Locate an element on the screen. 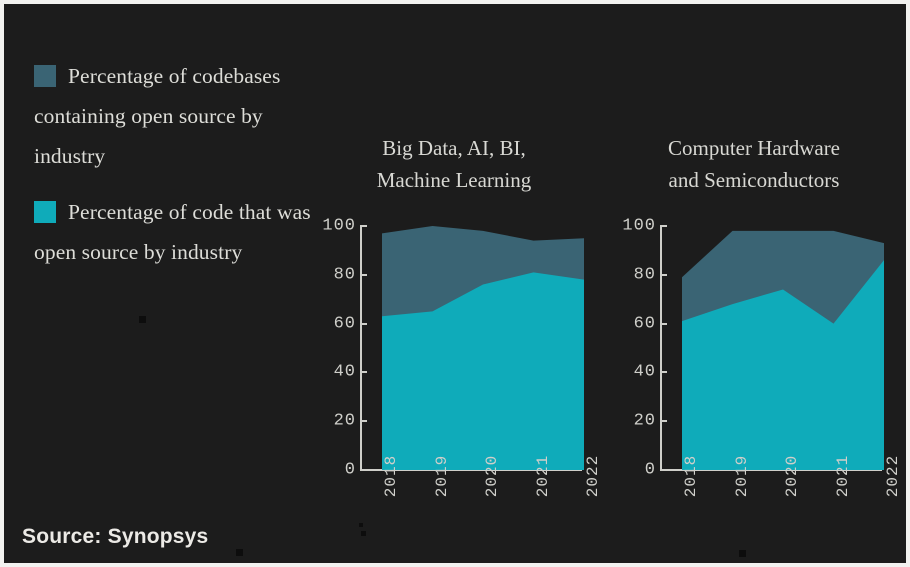  chart-title: Big Data, AI, BI, Machine Learning is located at coordinates (454, 164).